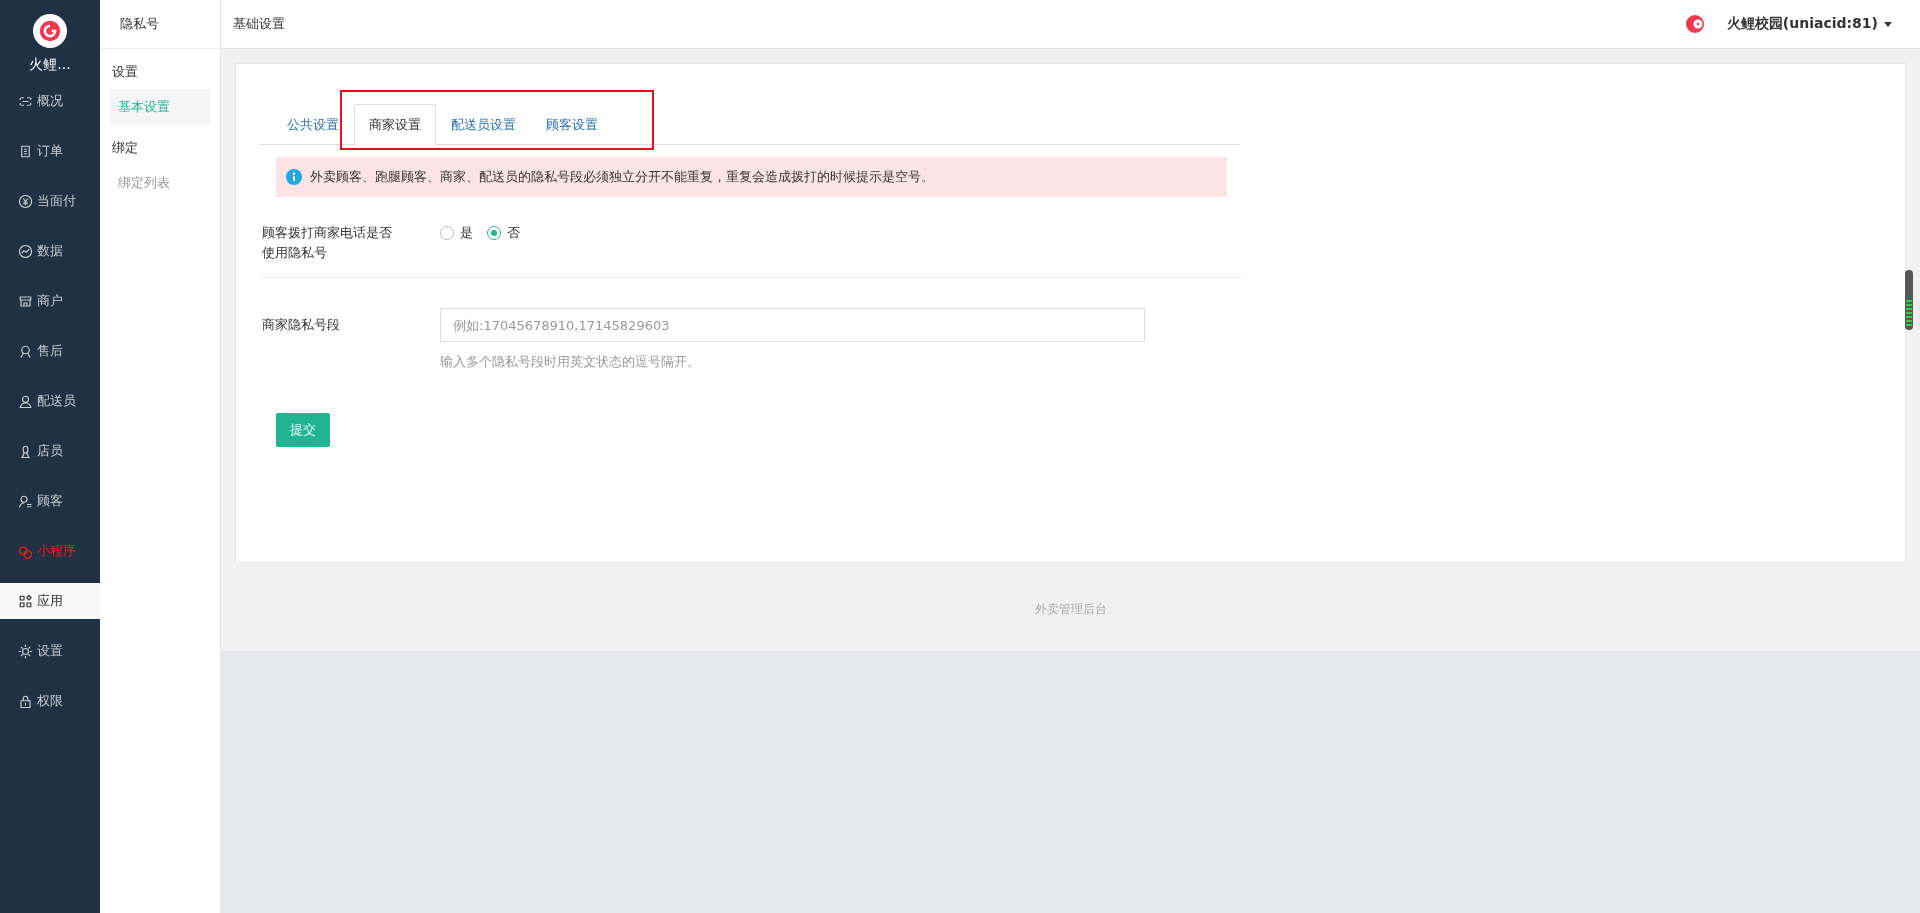 This screenshot has width=1920, height=913. I want to click on nav-label: 顾客, so click(50, 501).